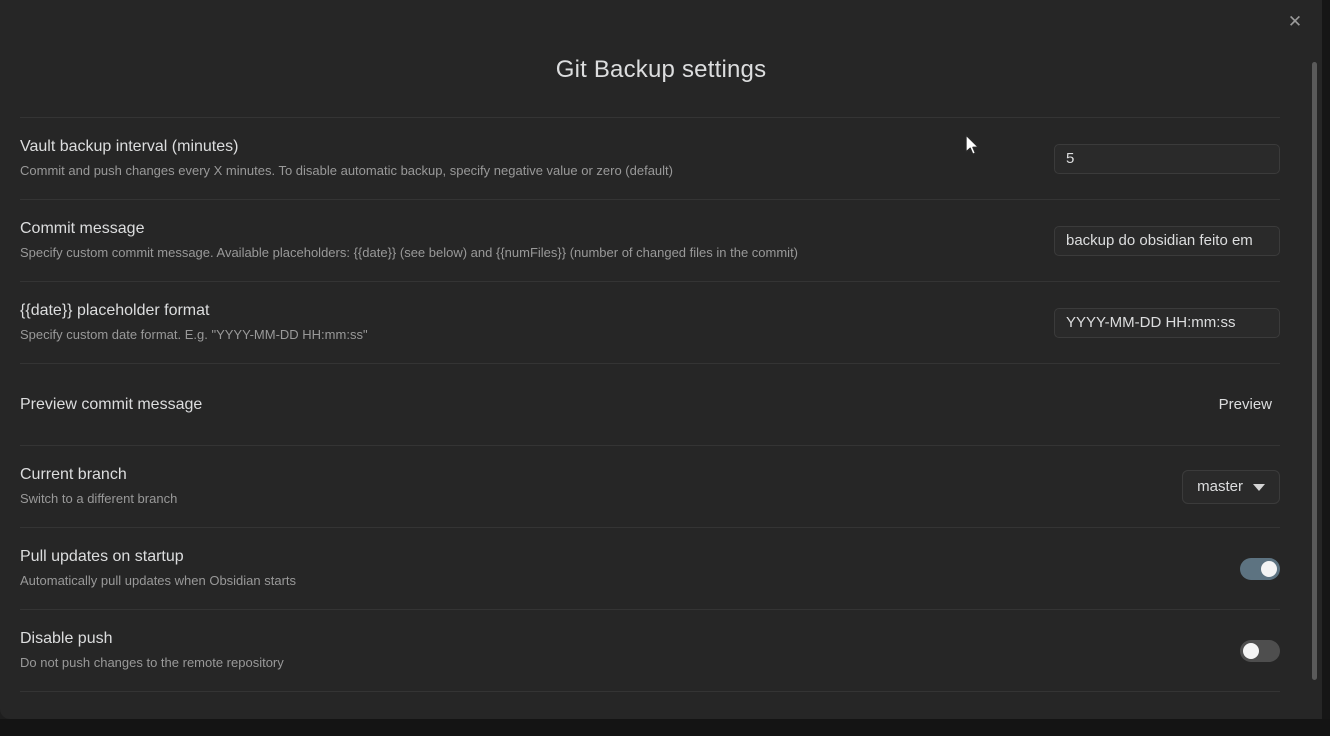 This screenshot has width=1330, height=736. I want to click on branch-dropdown: master, so click(1231, 486).